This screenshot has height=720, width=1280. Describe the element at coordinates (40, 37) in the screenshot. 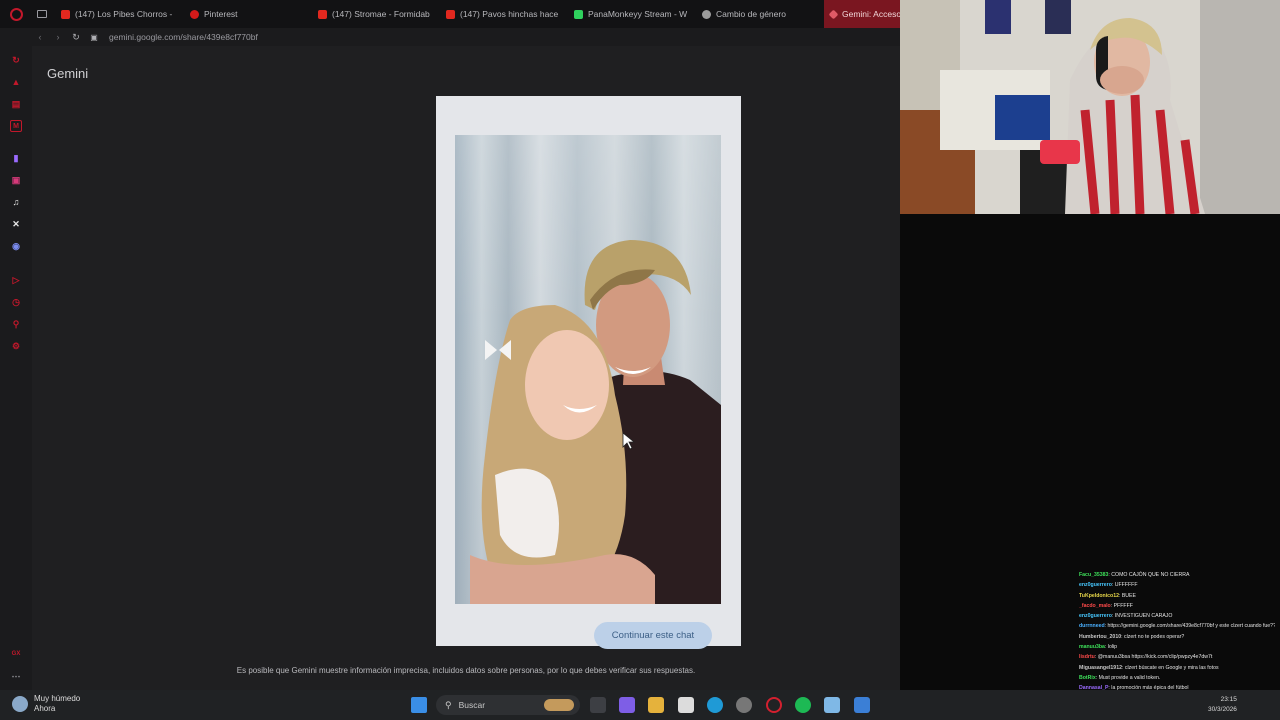

I see `back-icon: ‹` at that location.